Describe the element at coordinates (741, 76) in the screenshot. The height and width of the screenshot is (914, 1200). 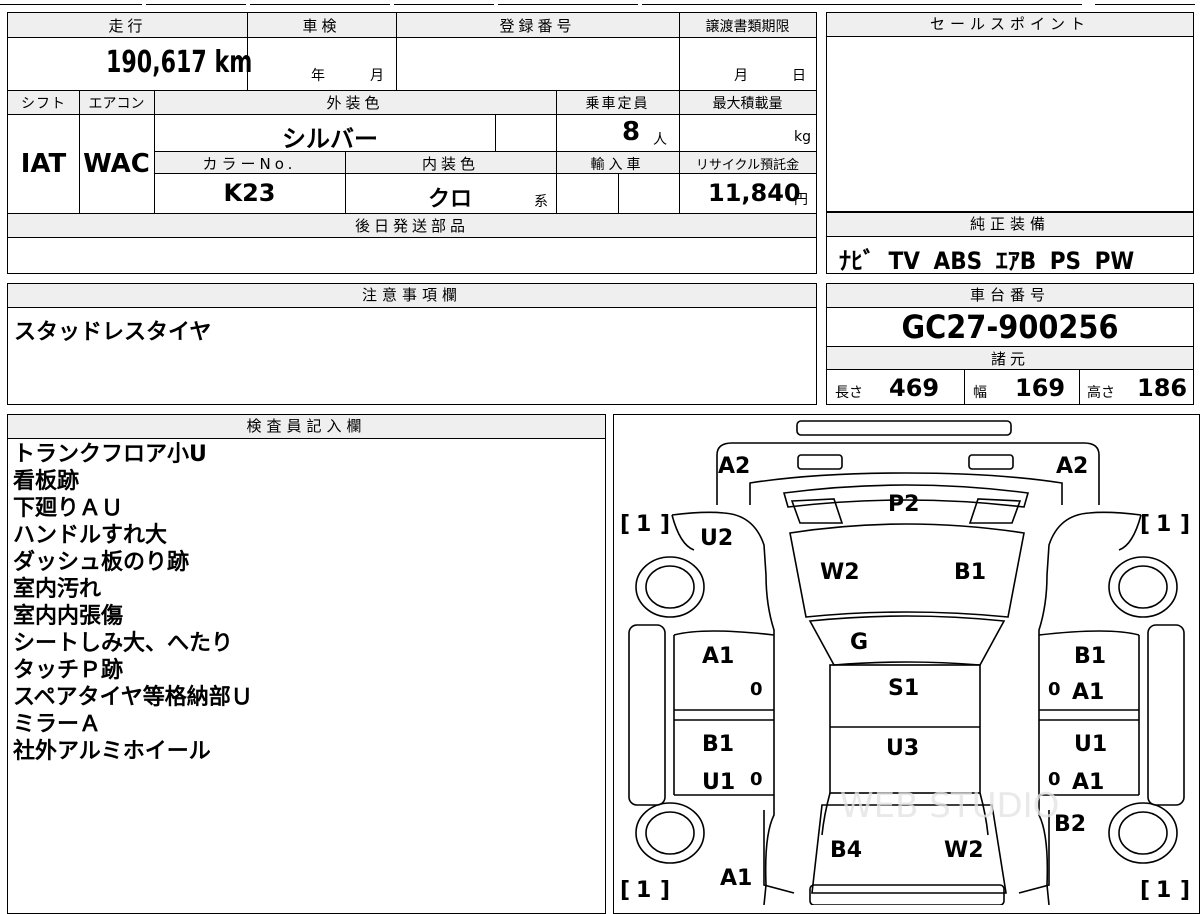
I see `transfer-month: 月` at that location.